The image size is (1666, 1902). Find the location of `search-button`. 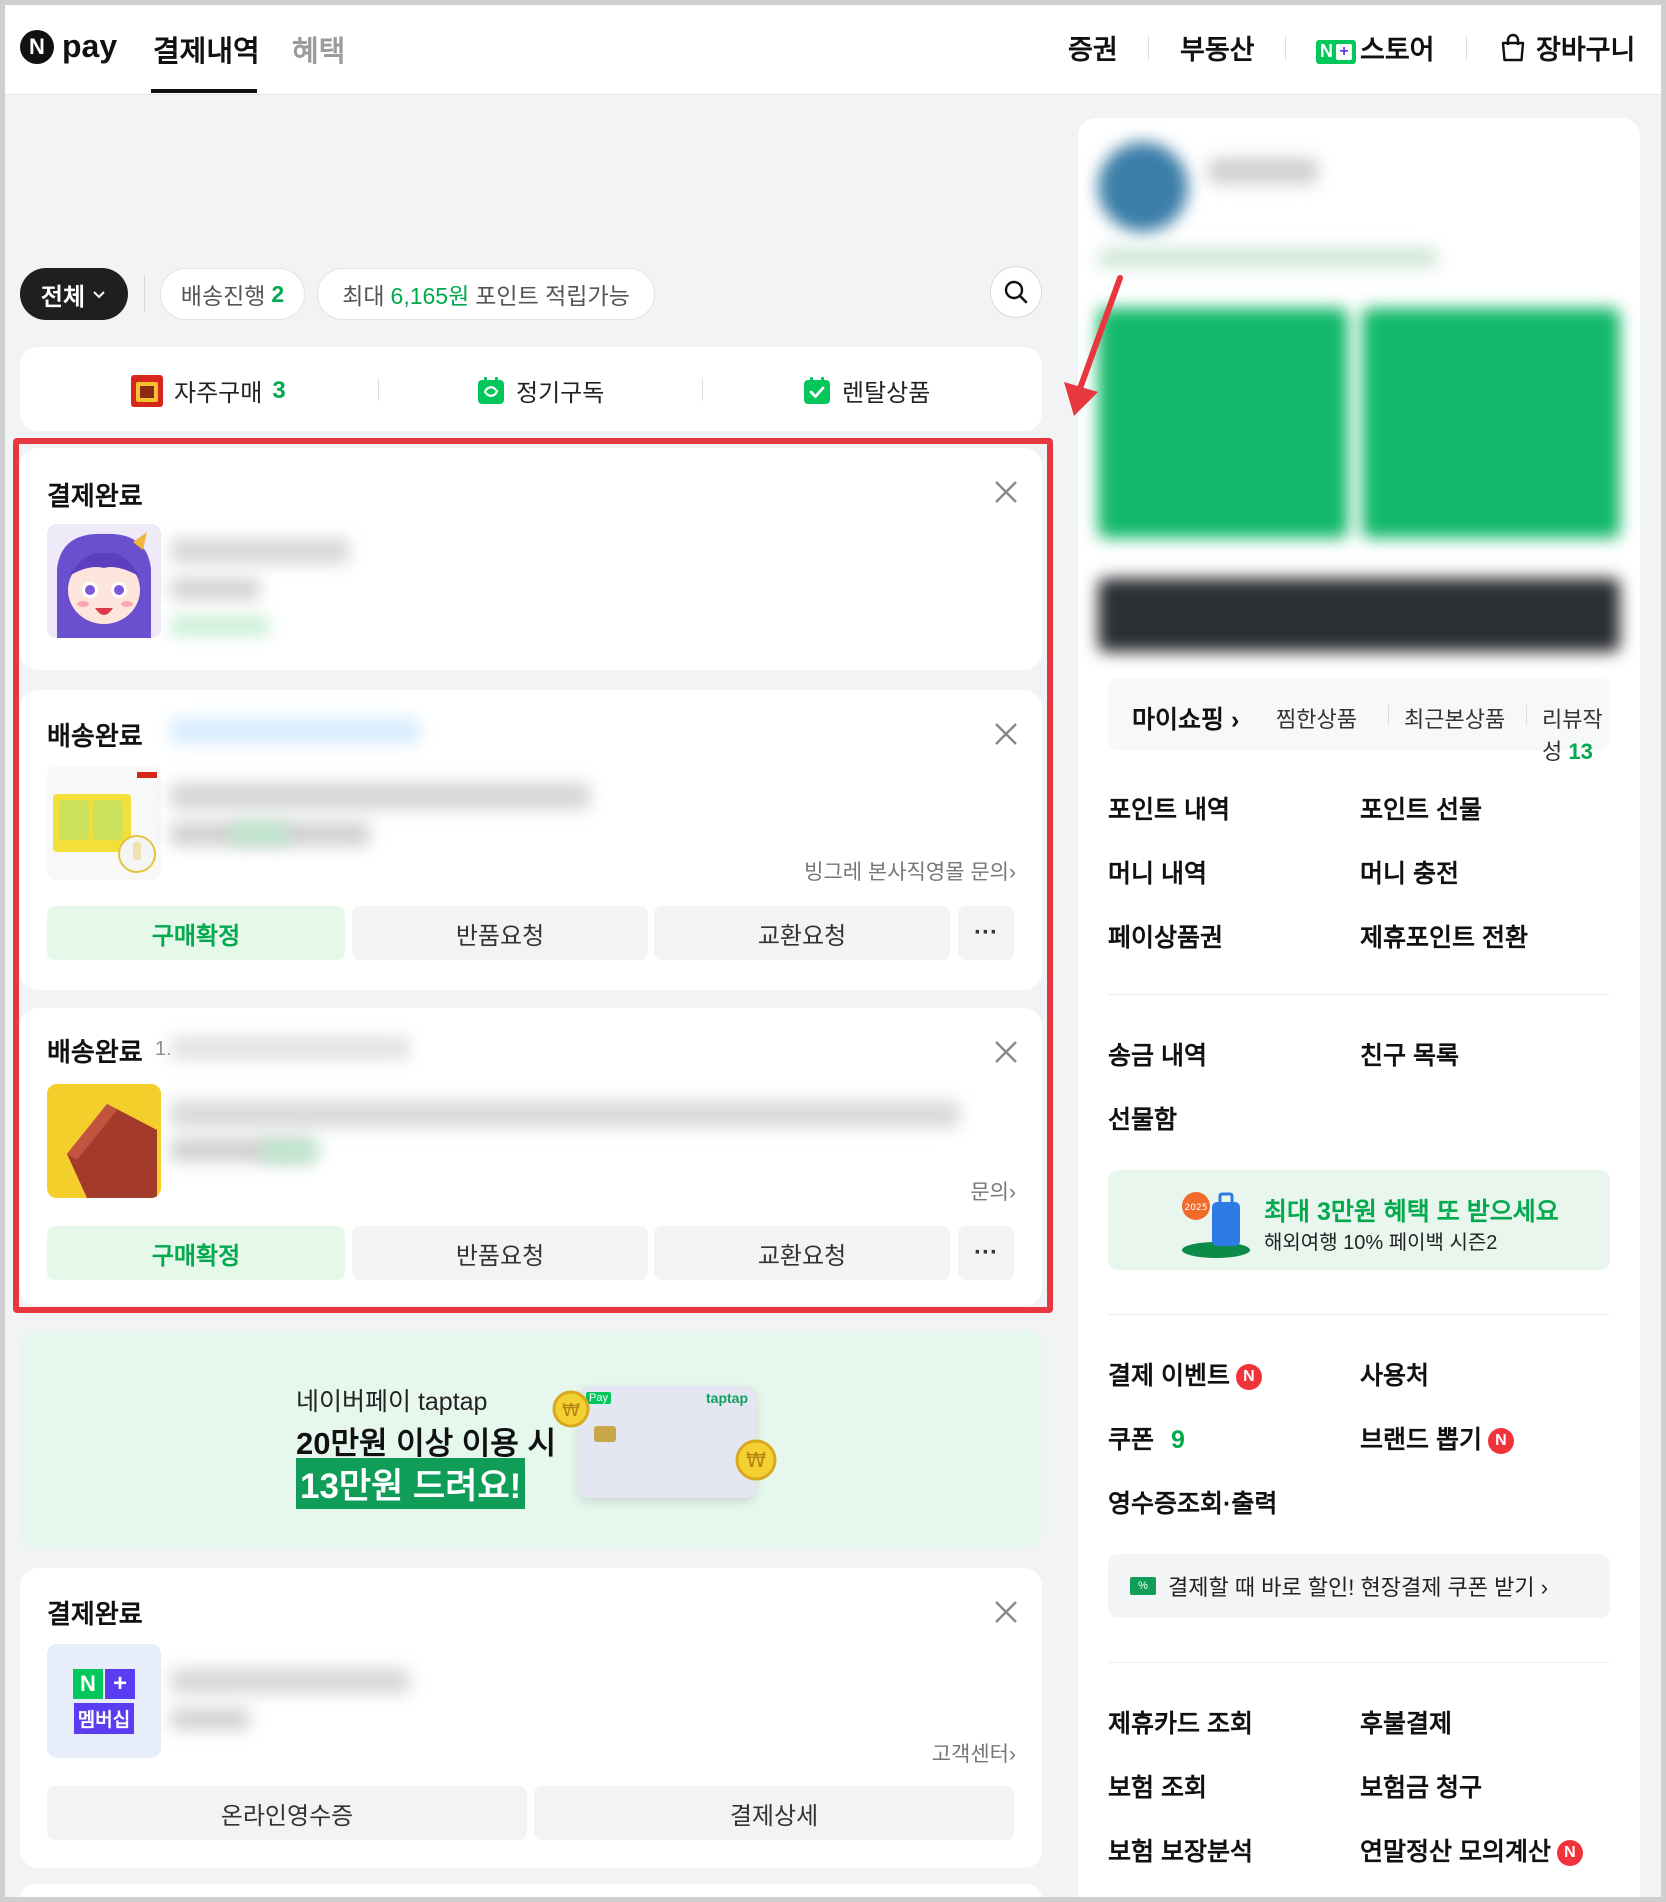

search-button is located at coordinates (1016, 292).